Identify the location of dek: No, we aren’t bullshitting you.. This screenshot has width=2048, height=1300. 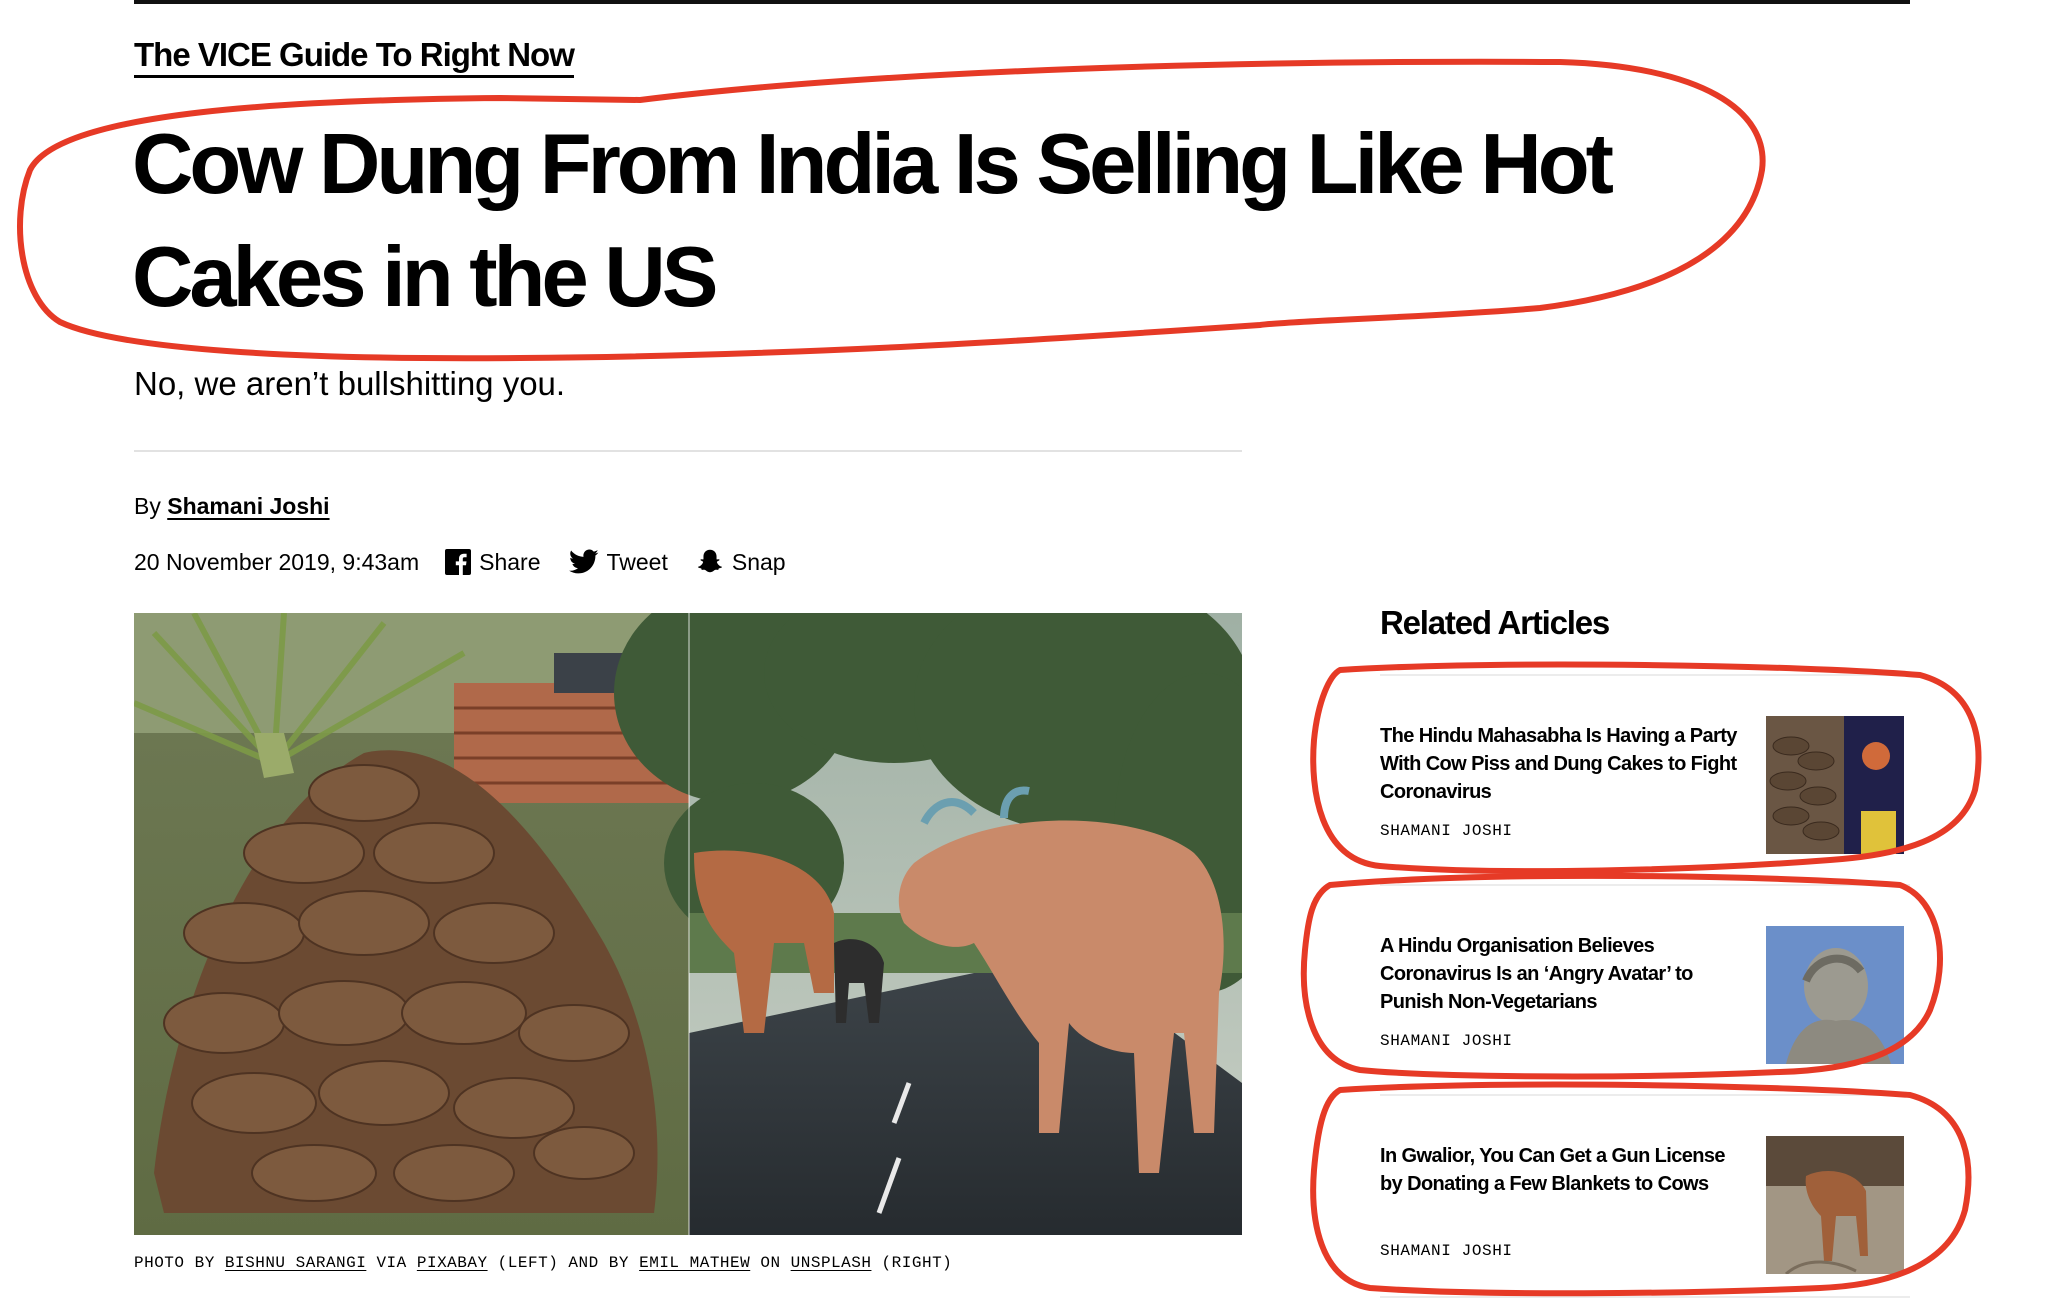
(350, 383).